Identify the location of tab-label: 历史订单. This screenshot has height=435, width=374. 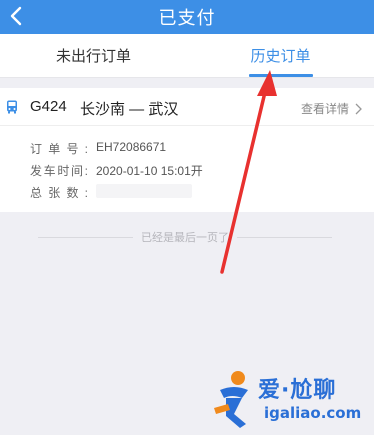
(280, 56).